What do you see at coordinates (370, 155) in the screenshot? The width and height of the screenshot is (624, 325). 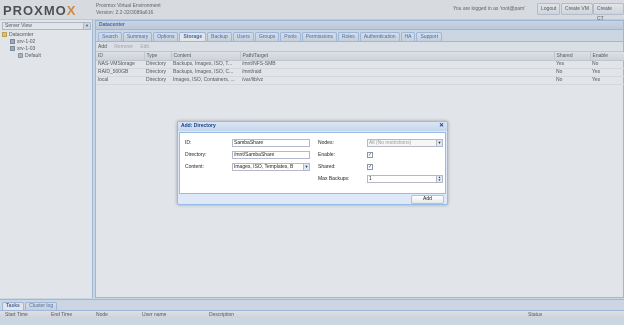 I see `enable-checkbox: ✓` at bounding box center [370, 155].